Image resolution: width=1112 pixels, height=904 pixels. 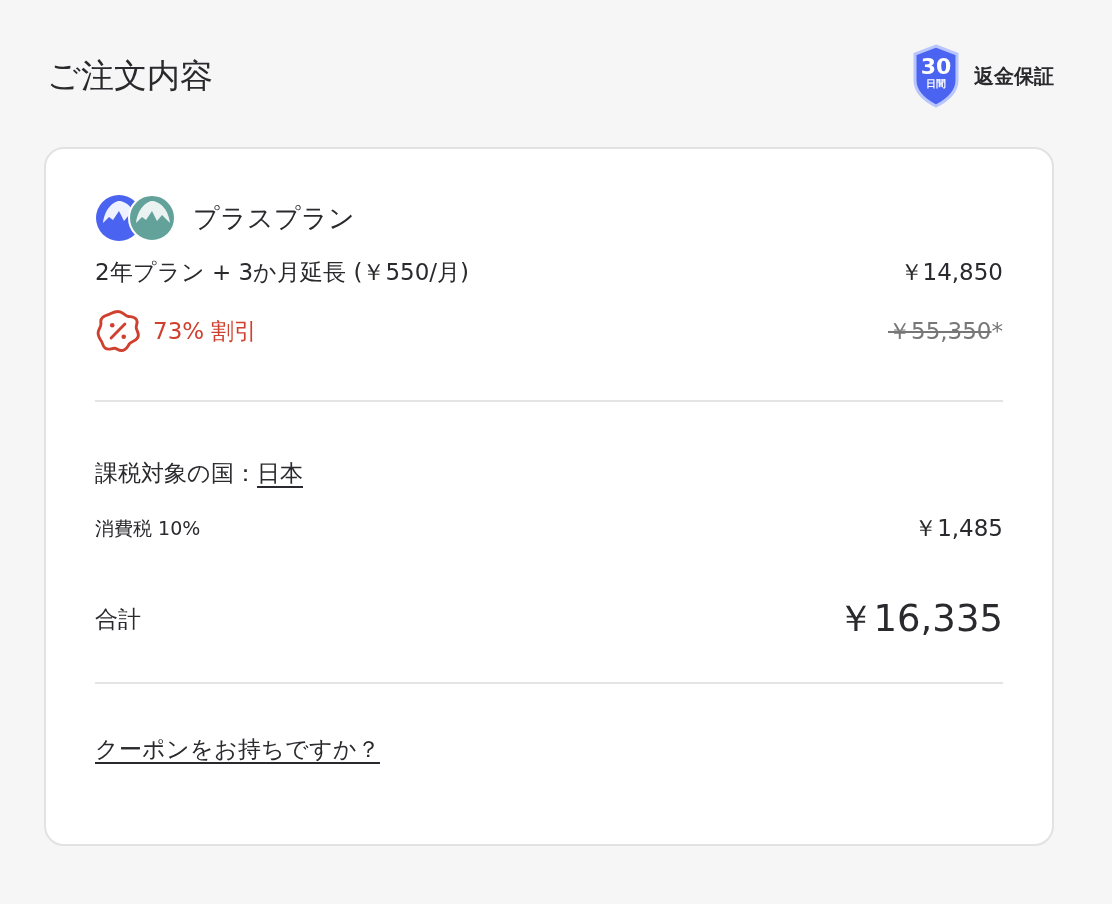 I want to click on tax-rate-label: 消費税 10%, so click(x=148, y=528).